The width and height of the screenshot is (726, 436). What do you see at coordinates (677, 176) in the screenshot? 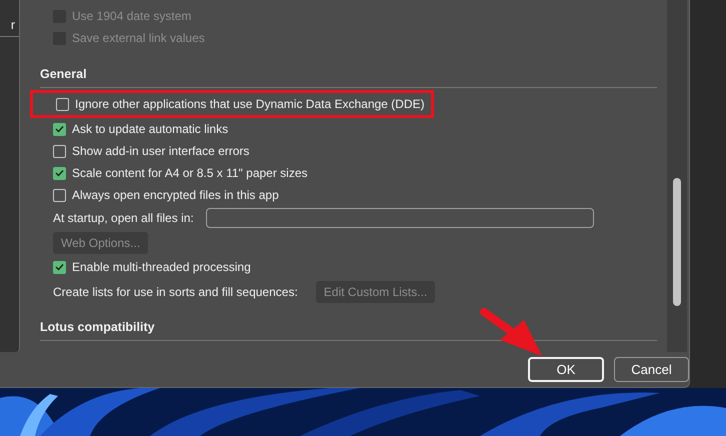
I see `scrollbar` at bounding box center [677, 176].